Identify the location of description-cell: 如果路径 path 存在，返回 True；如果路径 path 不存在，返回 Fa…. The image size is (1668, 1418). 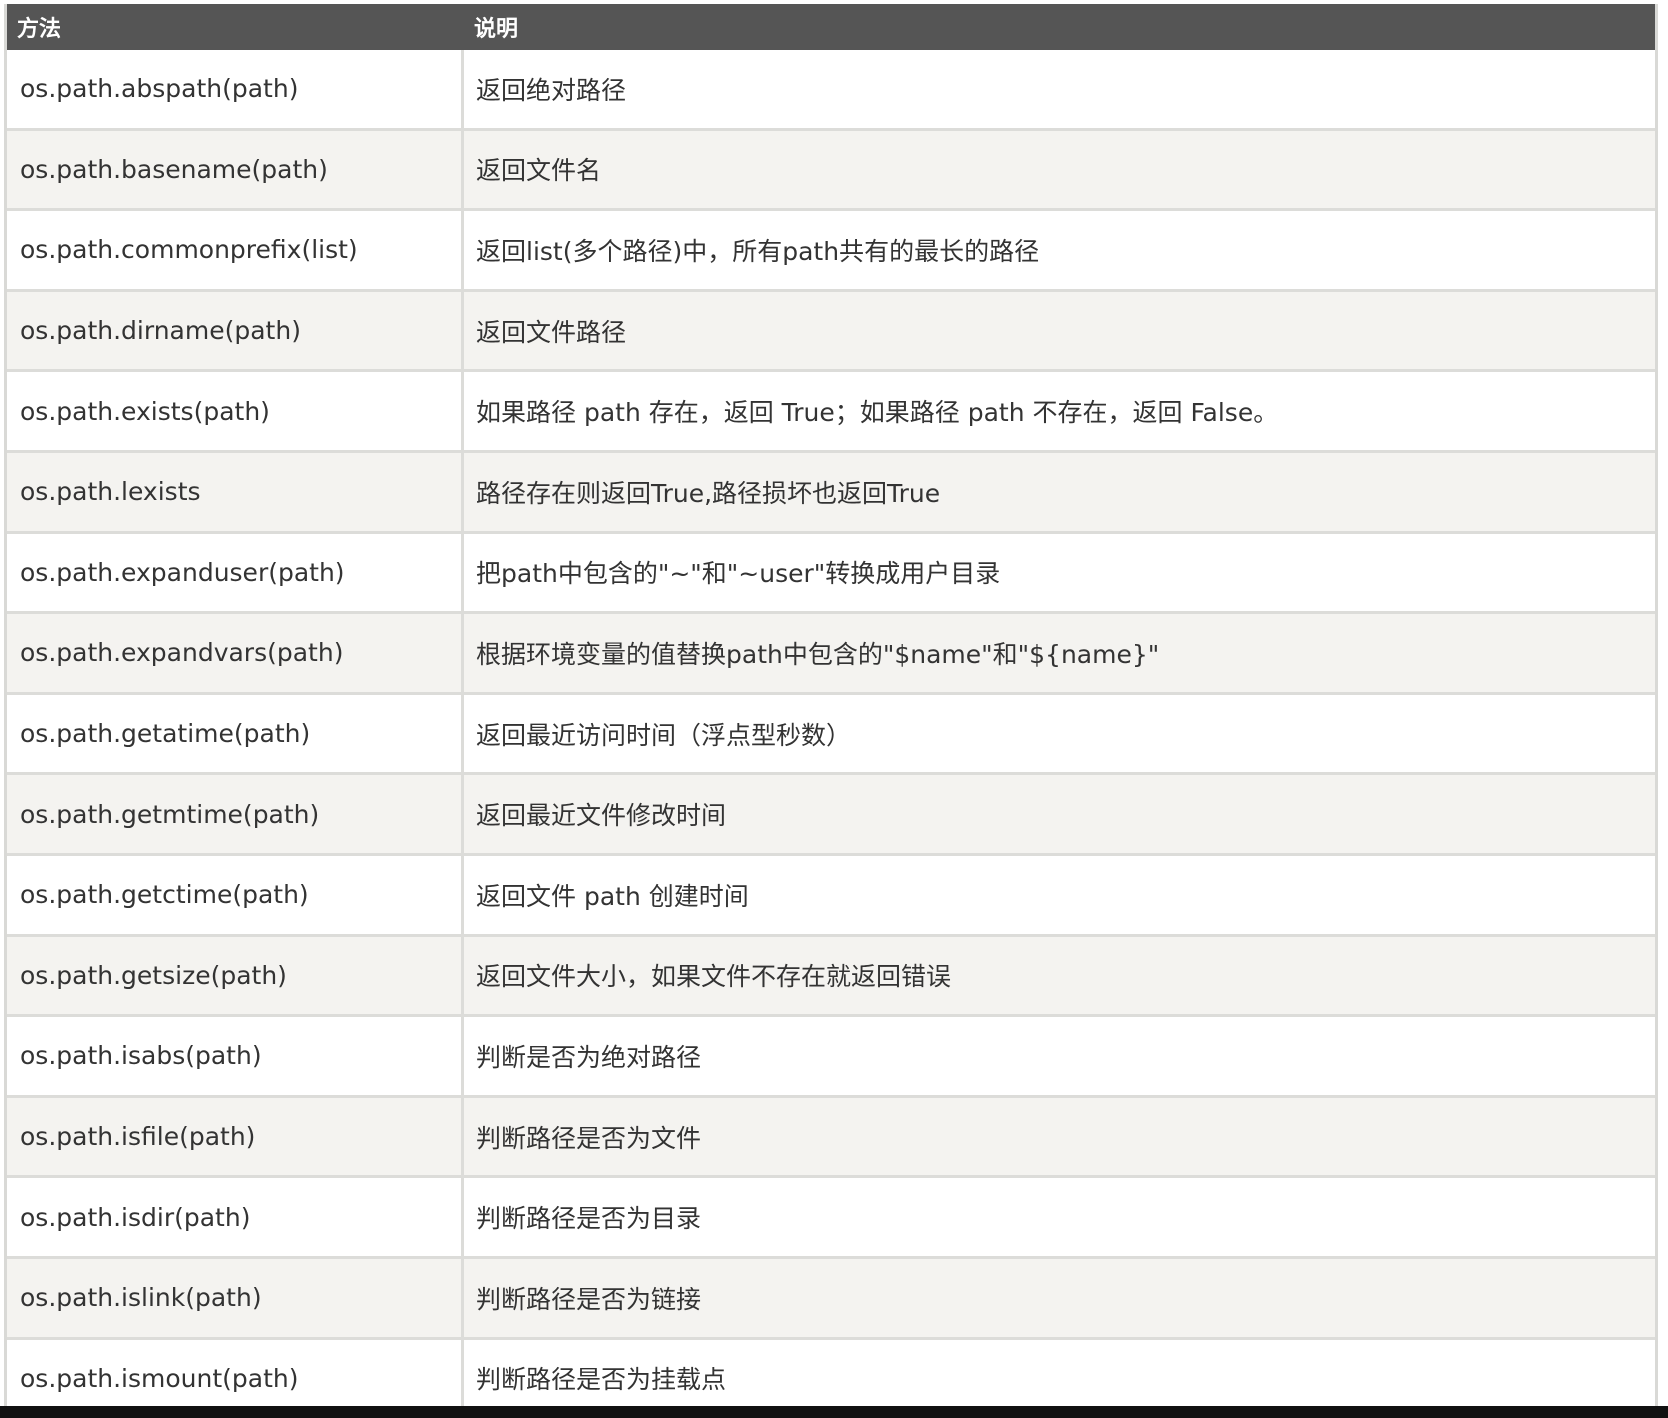
(877, 413).